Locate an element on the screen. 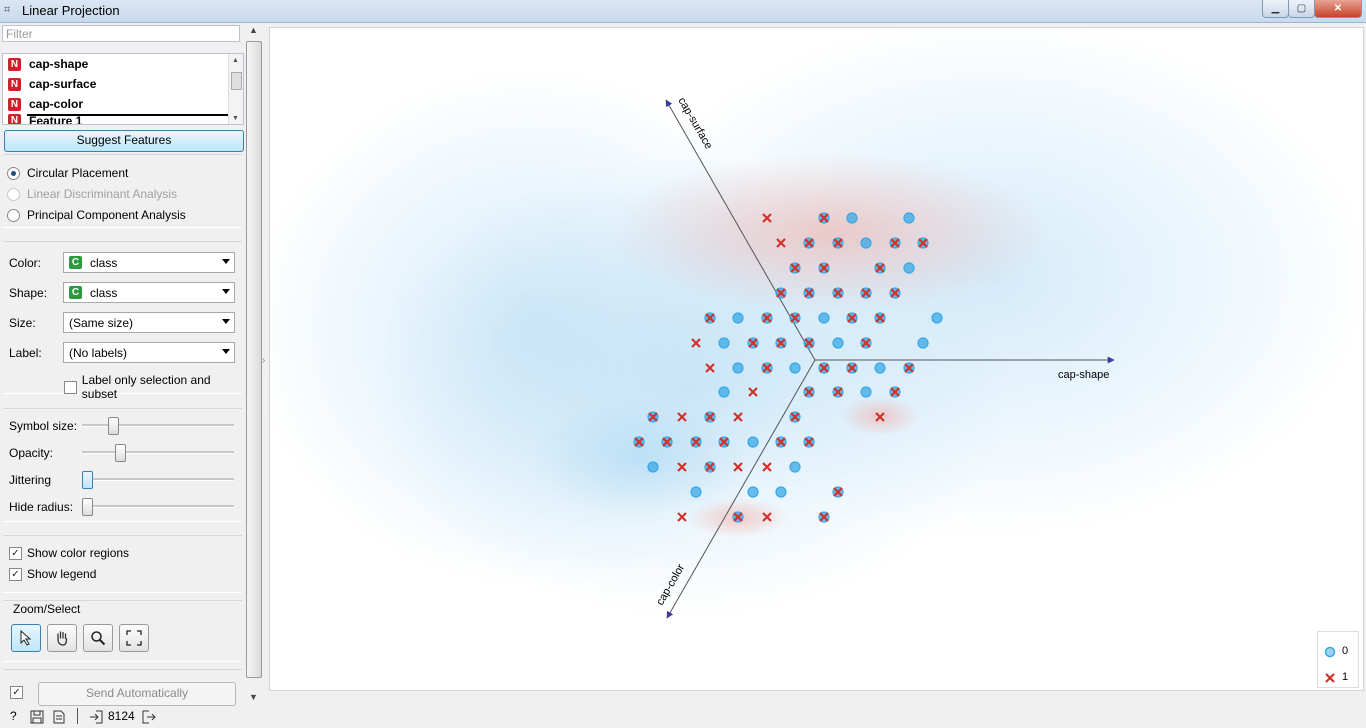  splitter-handle: › is located at coordinates (265, 364).